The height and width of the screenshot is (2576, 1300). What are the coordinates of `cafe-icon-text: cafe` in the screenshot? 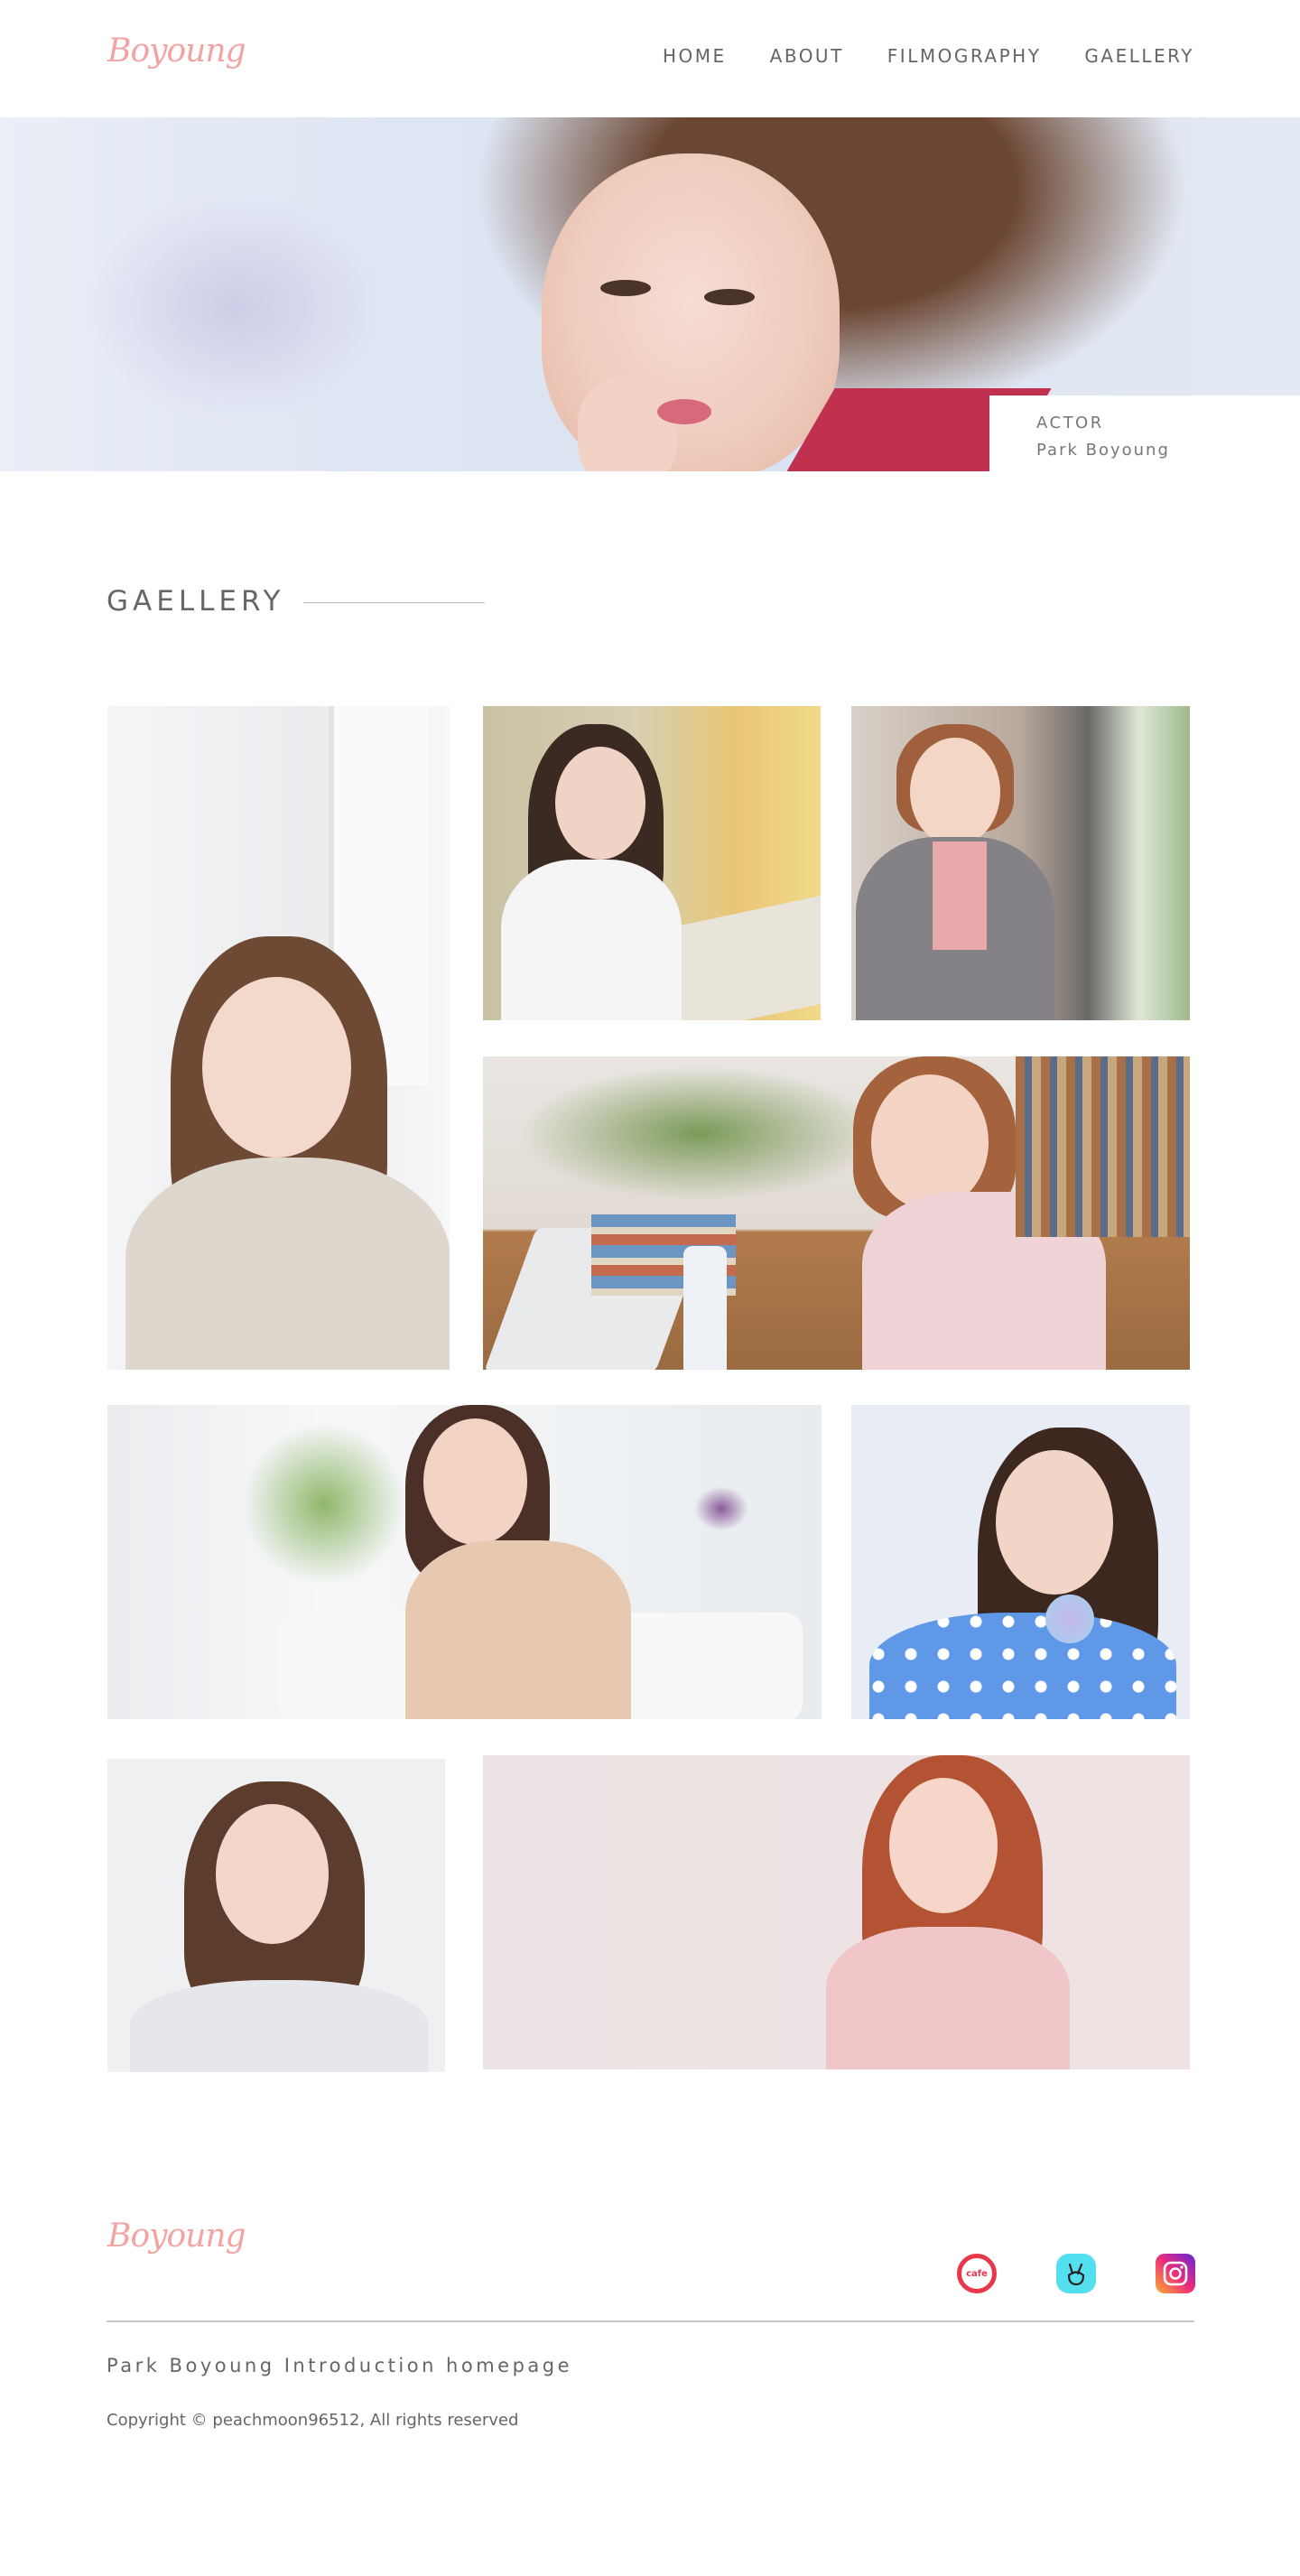 It's located at (977, 2273).